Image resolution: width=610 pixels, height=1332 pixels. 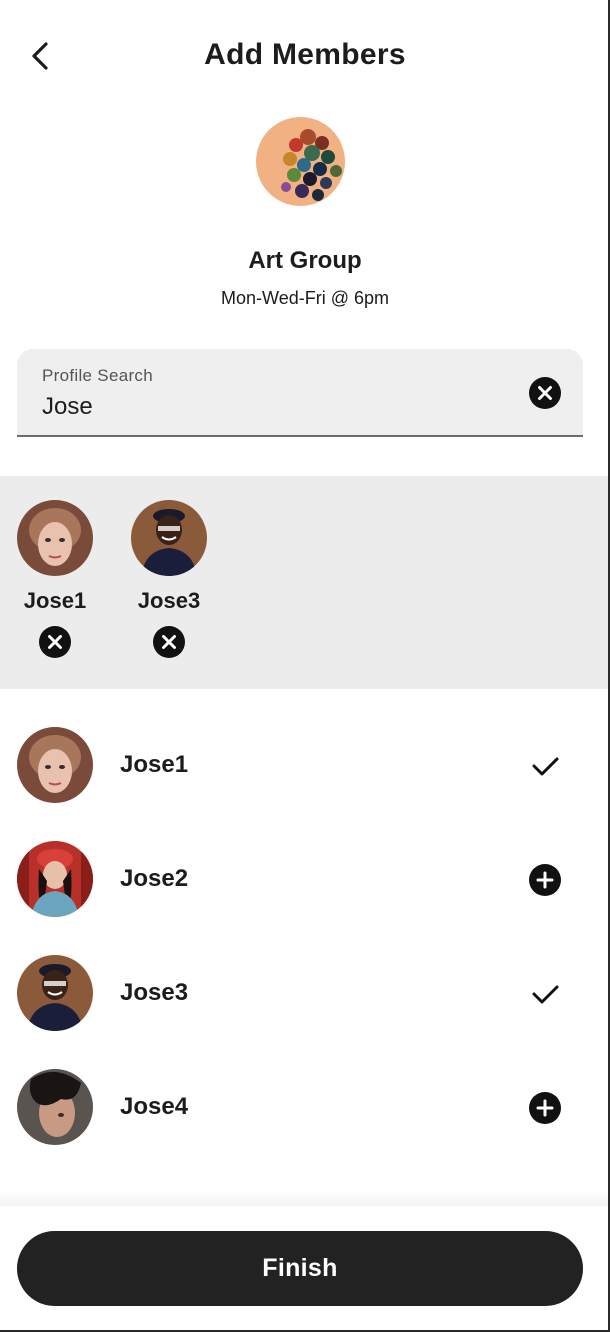 I want to click on member-name: Jose3, so click(x=154, y=992).